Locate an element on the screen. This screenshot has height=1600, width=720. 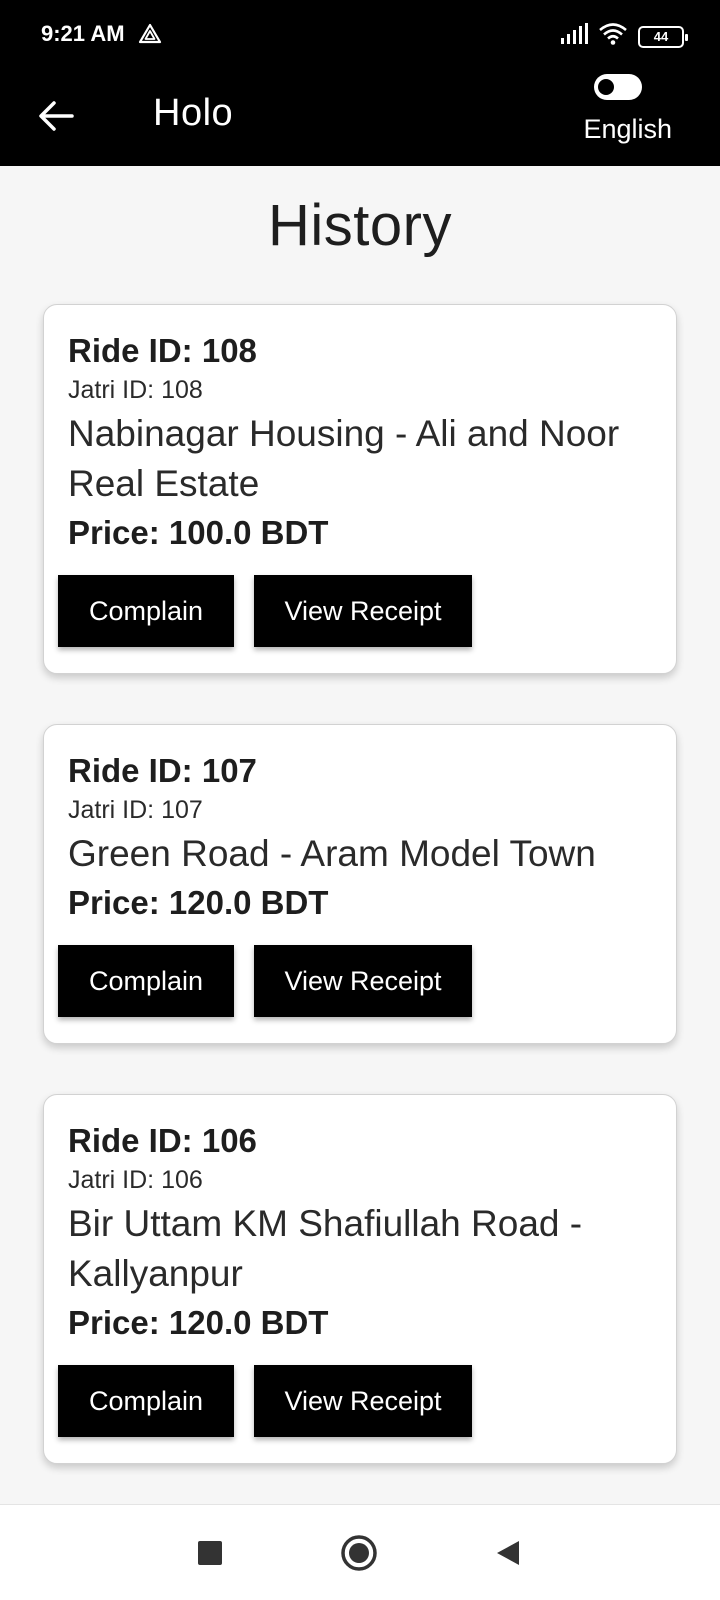
home-button is located at coordinates (359, 1553).